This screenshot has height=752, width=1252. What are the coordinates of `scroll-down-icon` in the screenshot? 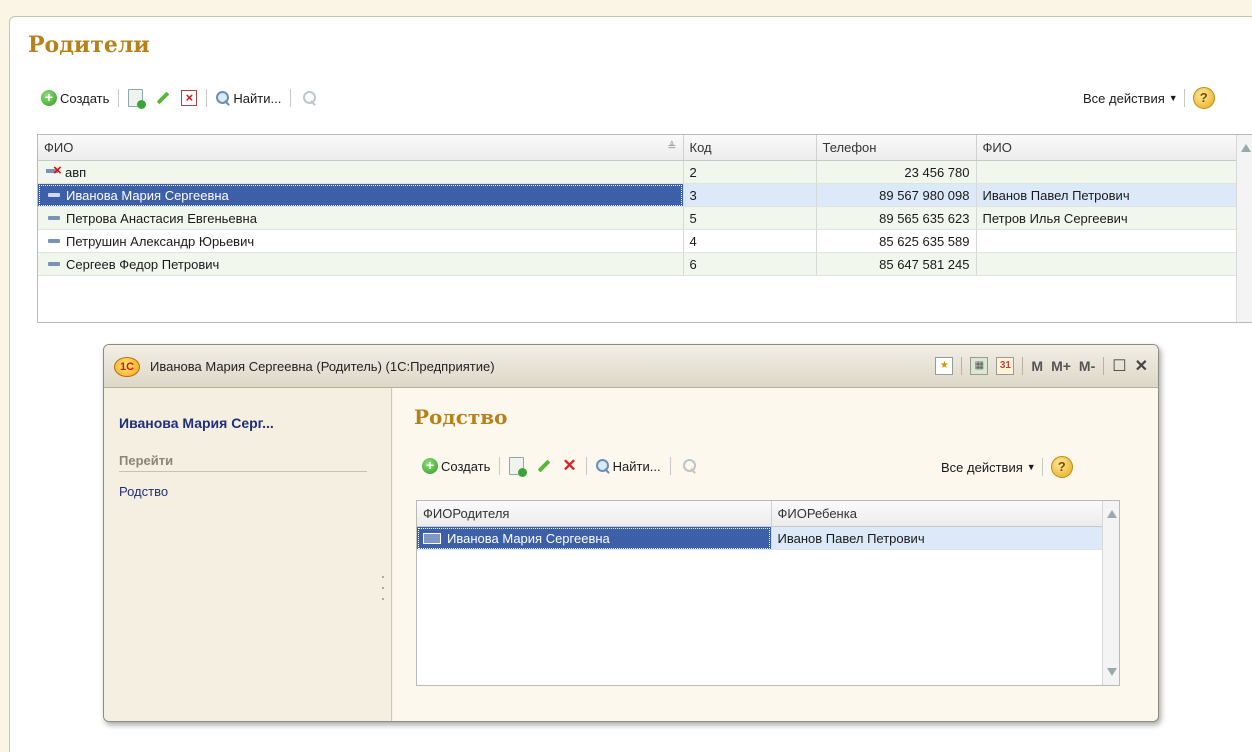 It's located at (1112, 672).